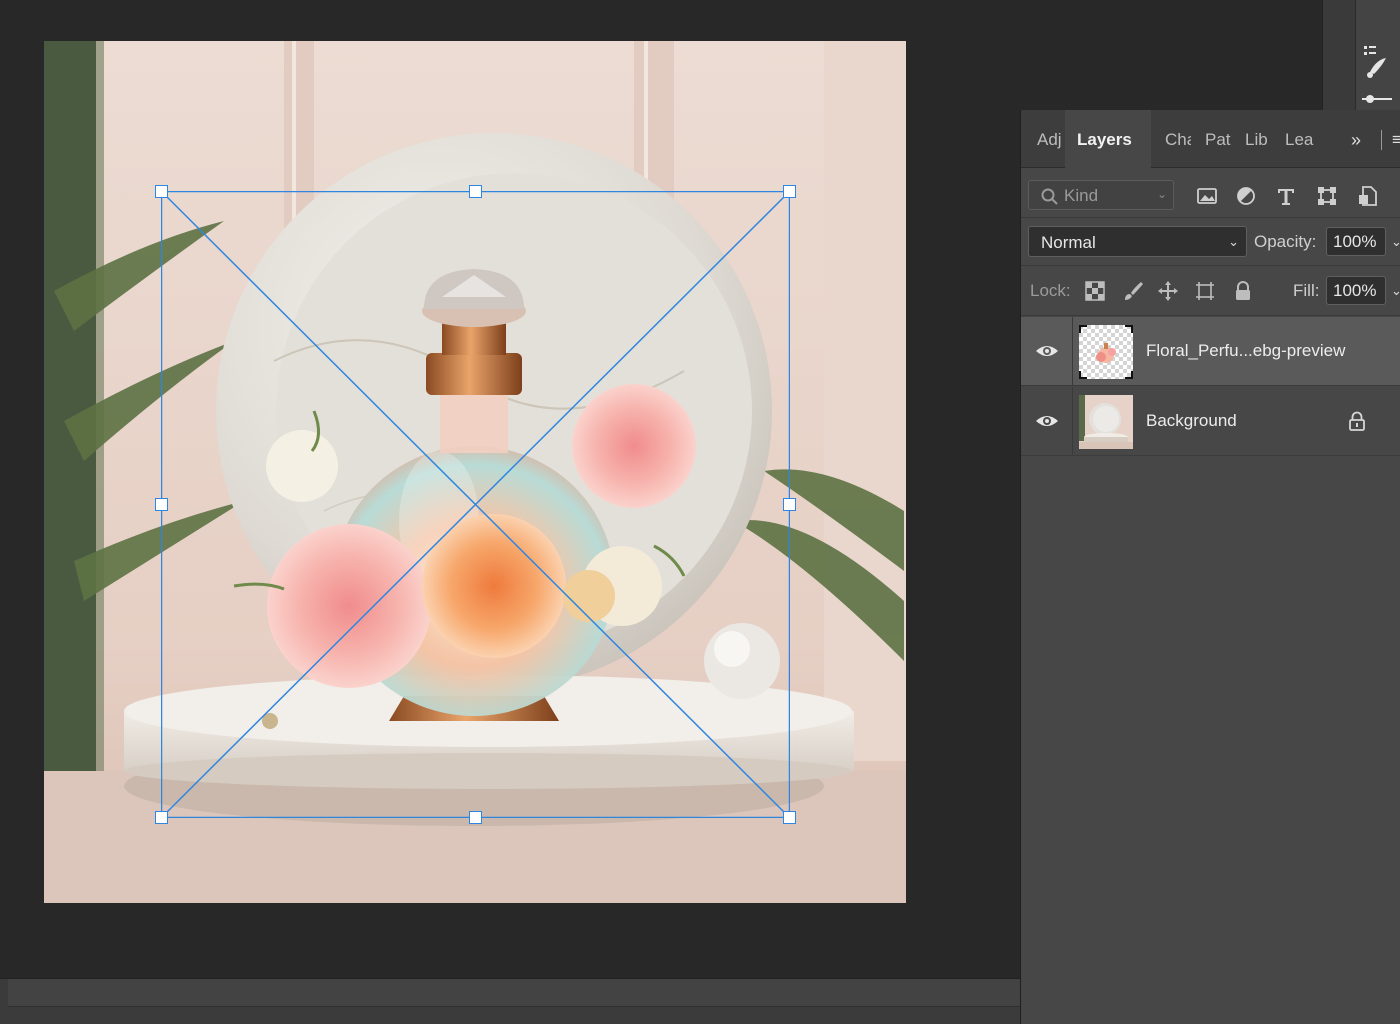 The width and height of the screenshot is (1400, 1024). What do you see at coordinates (1306, 290) in the screenshot?
I see `fill-label: Fill:` at bounding box center [1306, 290].